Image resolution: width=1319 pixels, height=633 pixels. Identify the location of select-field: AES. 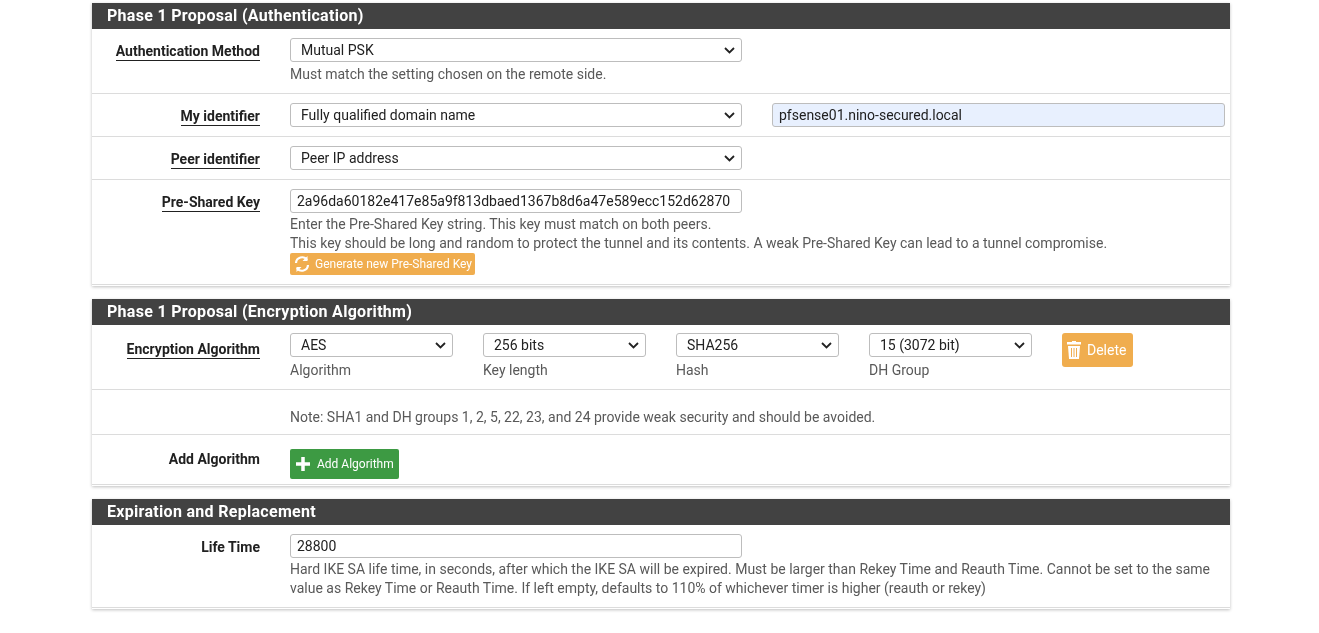
(371, 345).